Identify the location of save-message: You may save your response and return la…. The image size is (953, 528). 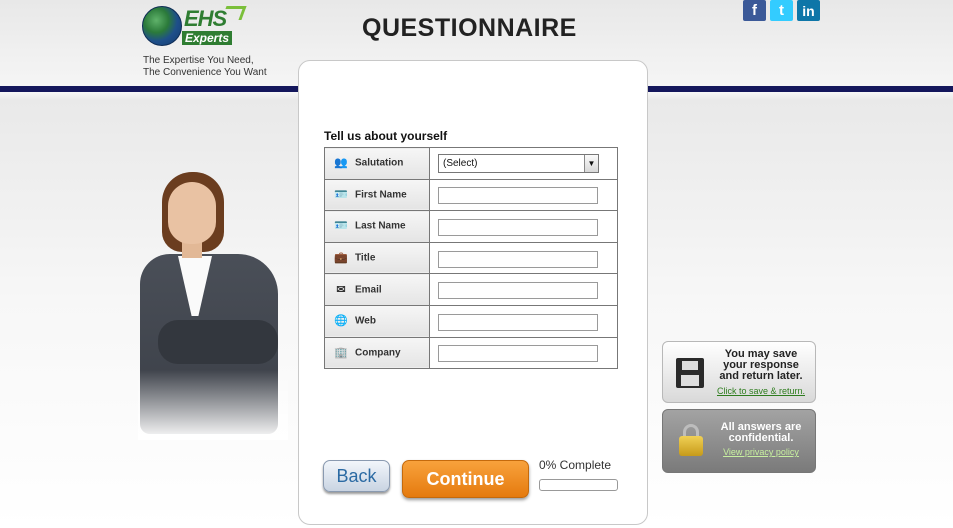
(761, 365).